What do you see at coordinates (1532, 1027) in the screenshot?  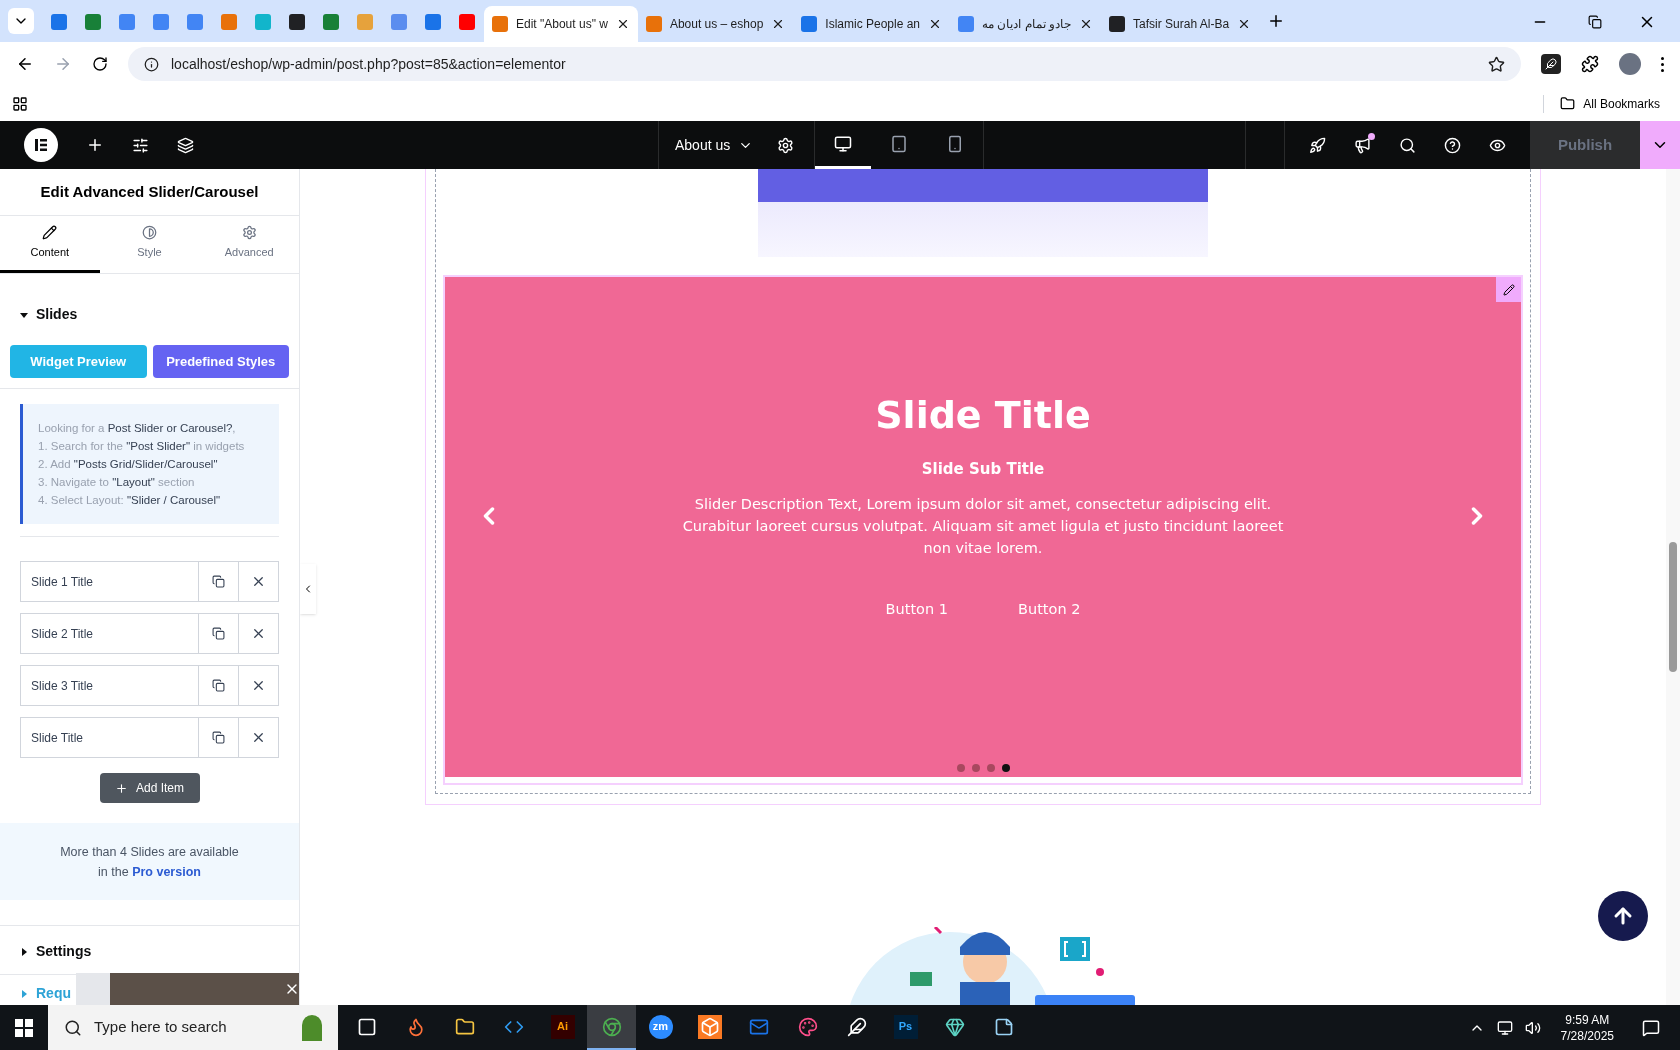 I see `volume-icon` at bounding box center [1532, 1027].